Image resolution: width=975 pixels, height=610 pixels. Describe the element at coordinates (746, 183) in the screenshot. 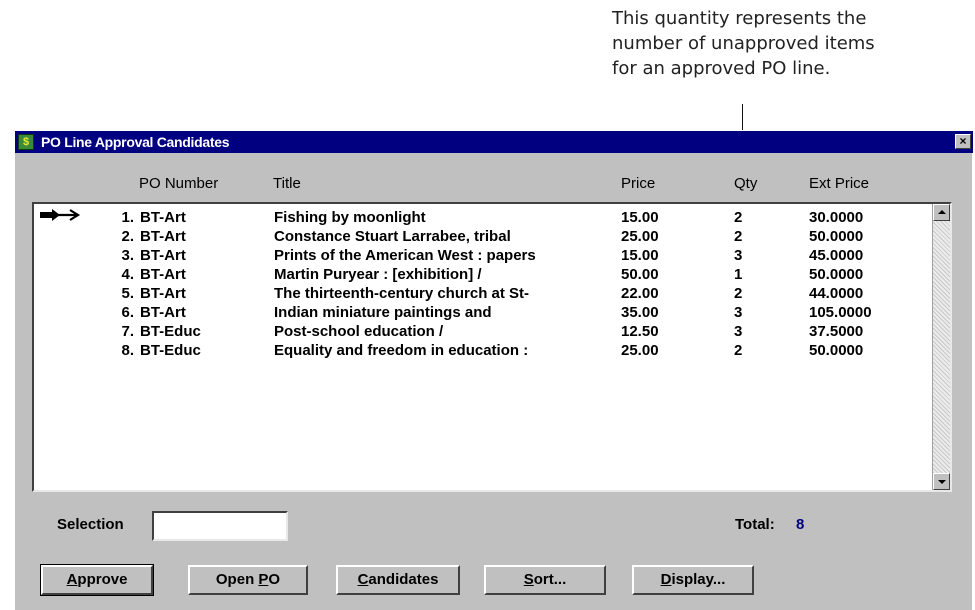

I see `column-header-qty: Qty` at that location.